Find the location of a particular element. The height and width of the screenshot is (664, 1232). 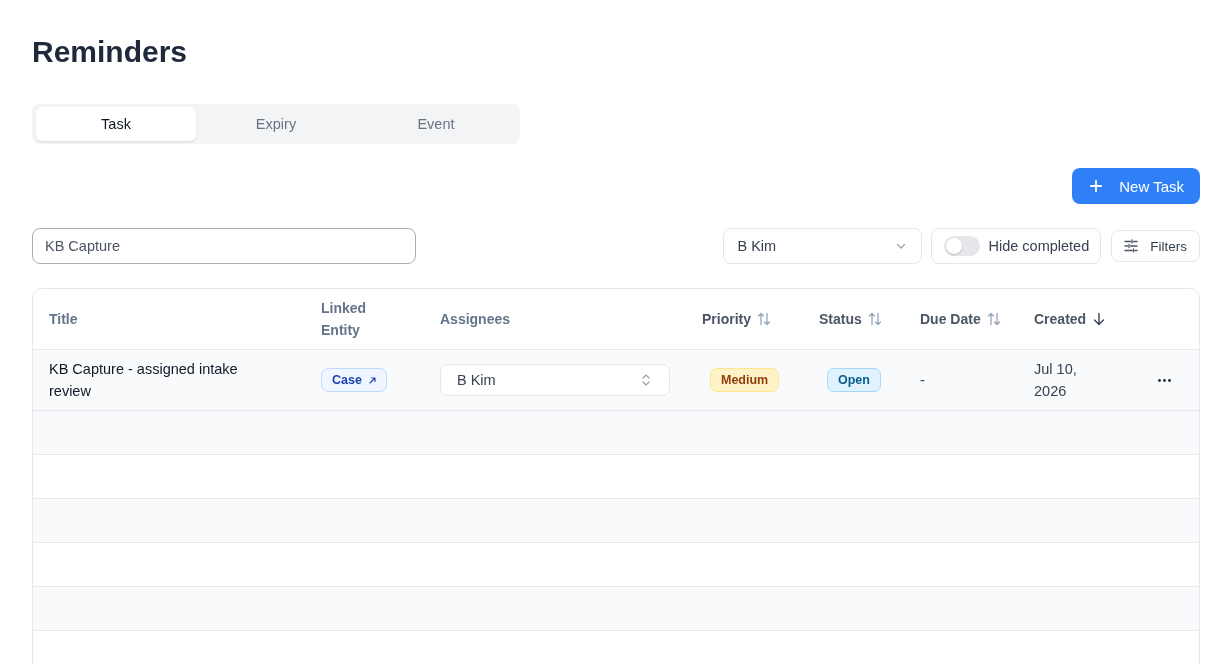

linked-entity-link: Case is located at coordinates (354, 380).